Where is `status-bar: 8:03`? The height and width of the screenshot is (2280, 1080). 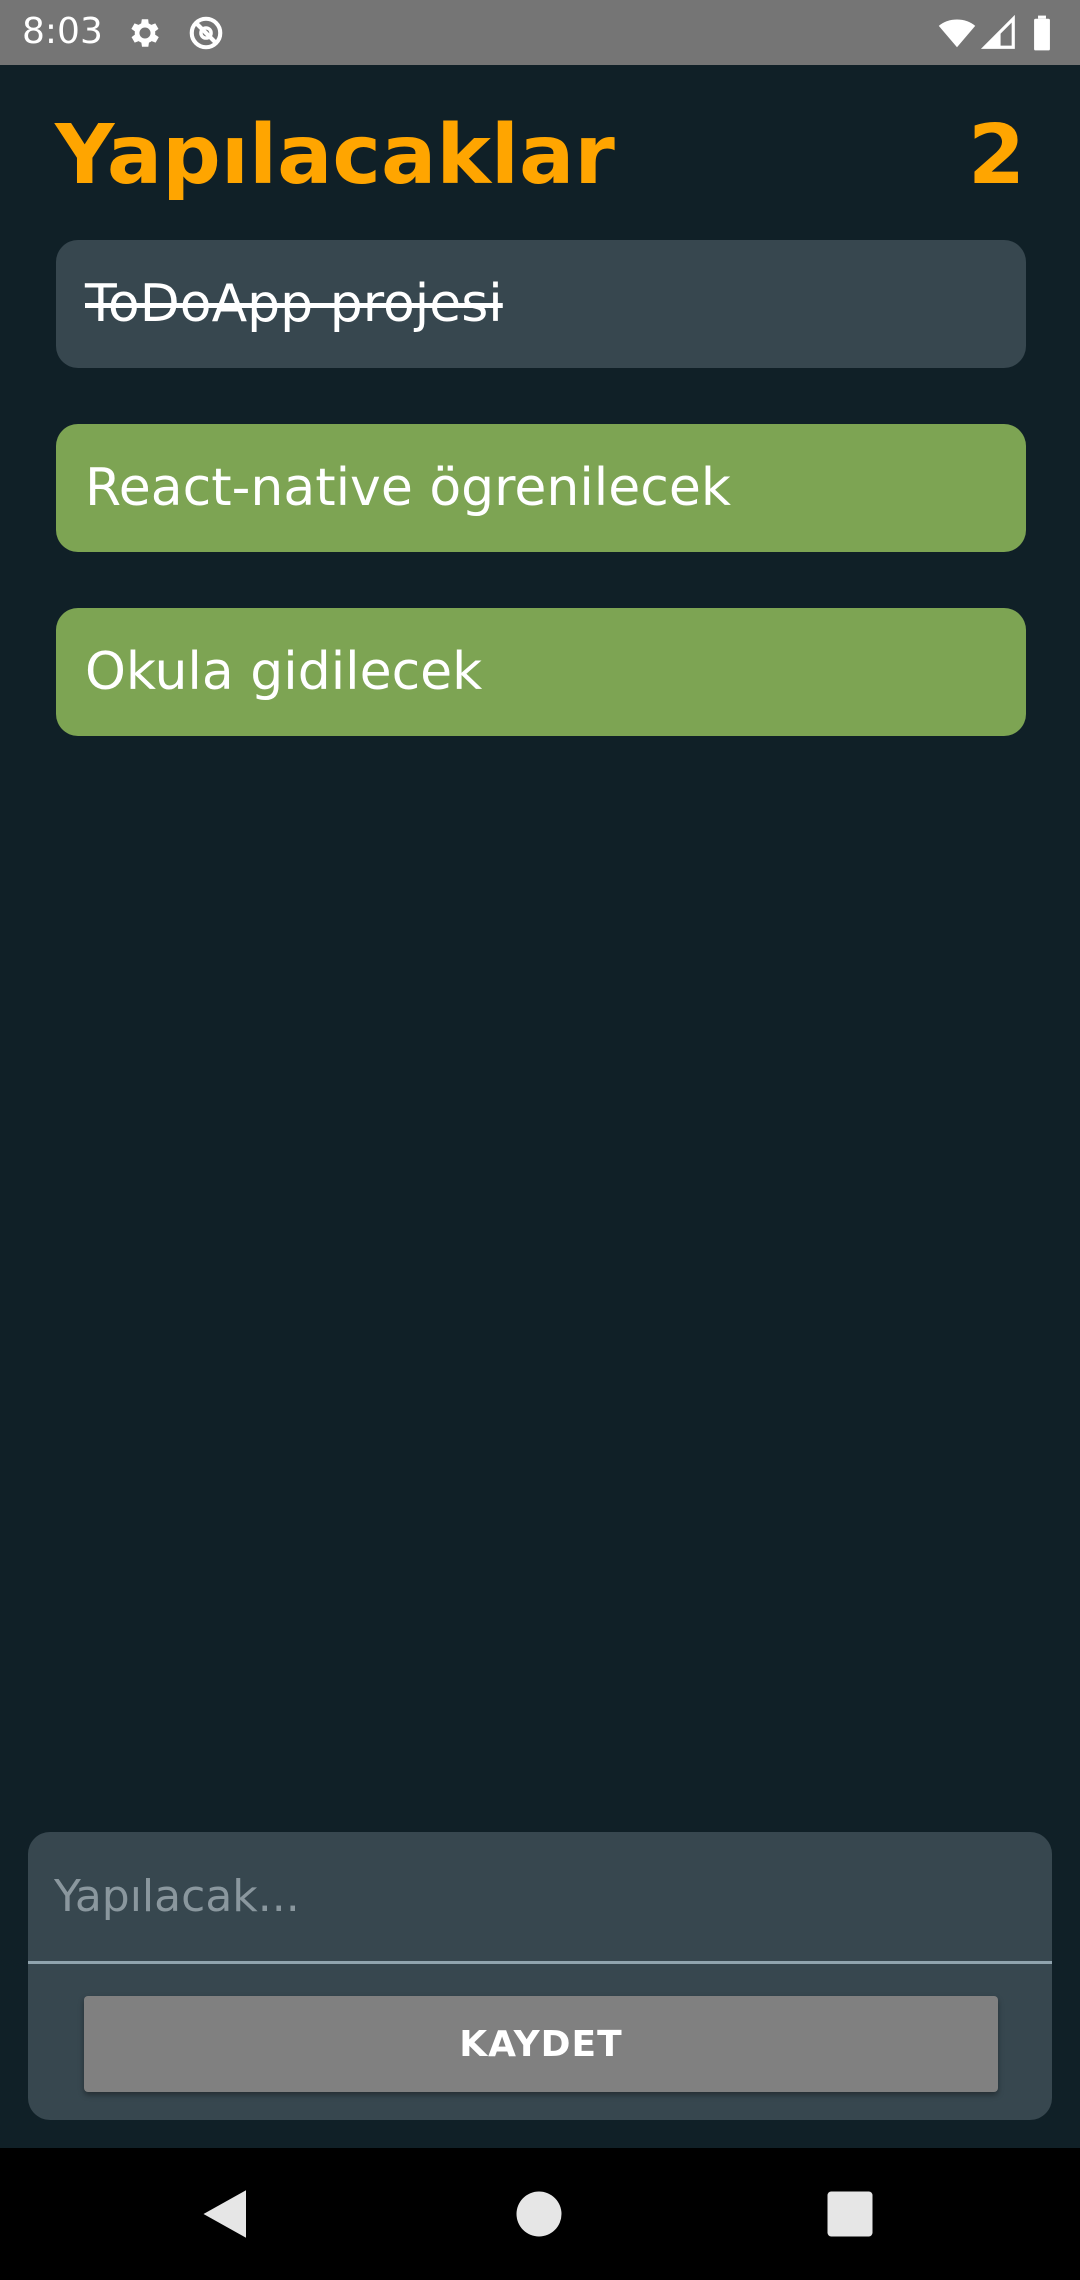 status-bar: 8:03 is located at coordinates (540, 32).